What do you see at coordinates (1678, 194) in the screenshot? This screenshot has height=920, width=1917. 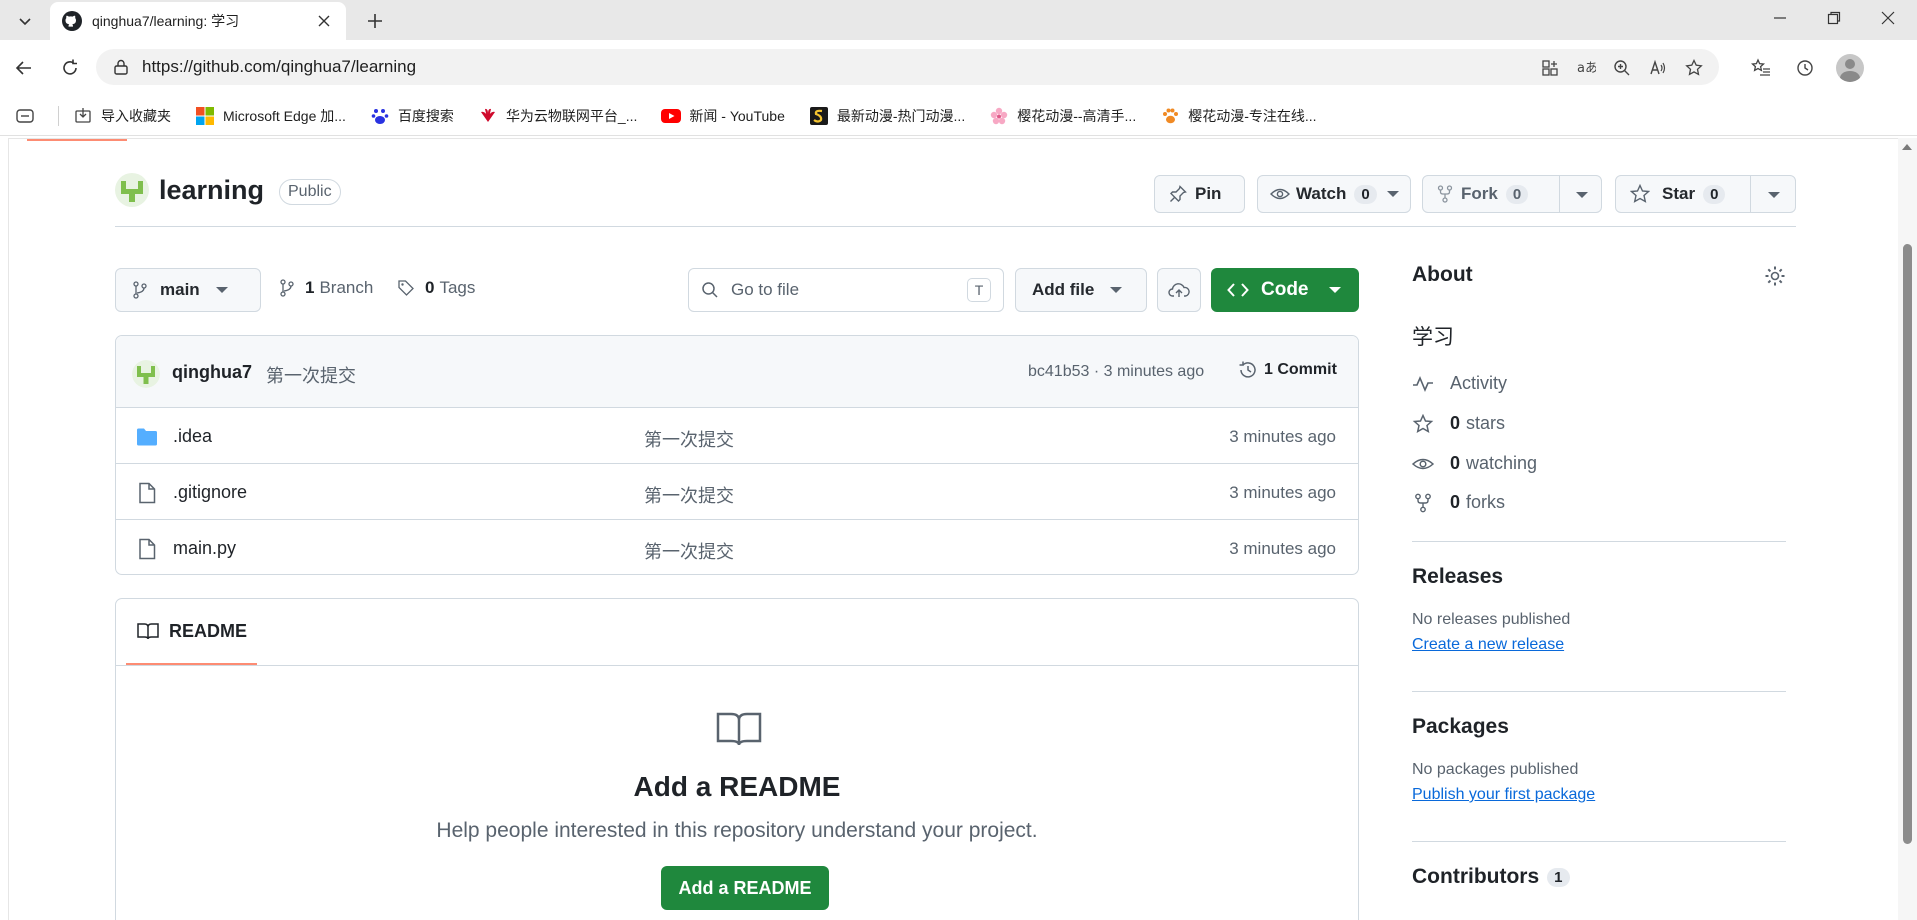 I see `star-label: Star` at bounding box center [1678, 194].